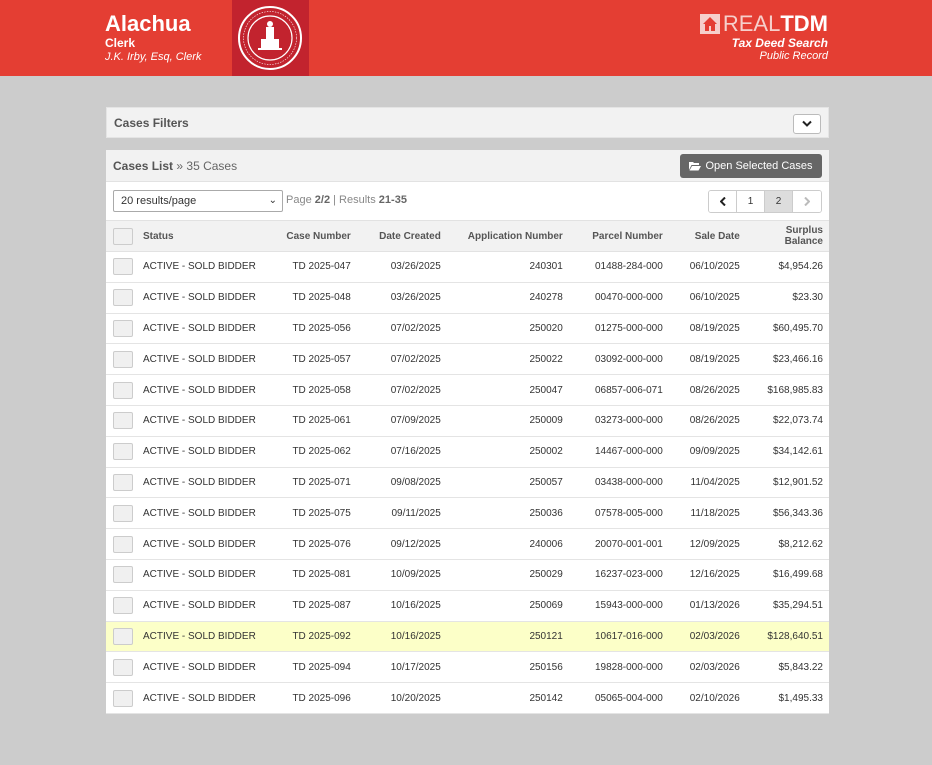 This screenshot has width=932, height=765. Describe the element at coordinates (507, 236) in the screenshot. I see `column-application-number: Application Number` at that location.